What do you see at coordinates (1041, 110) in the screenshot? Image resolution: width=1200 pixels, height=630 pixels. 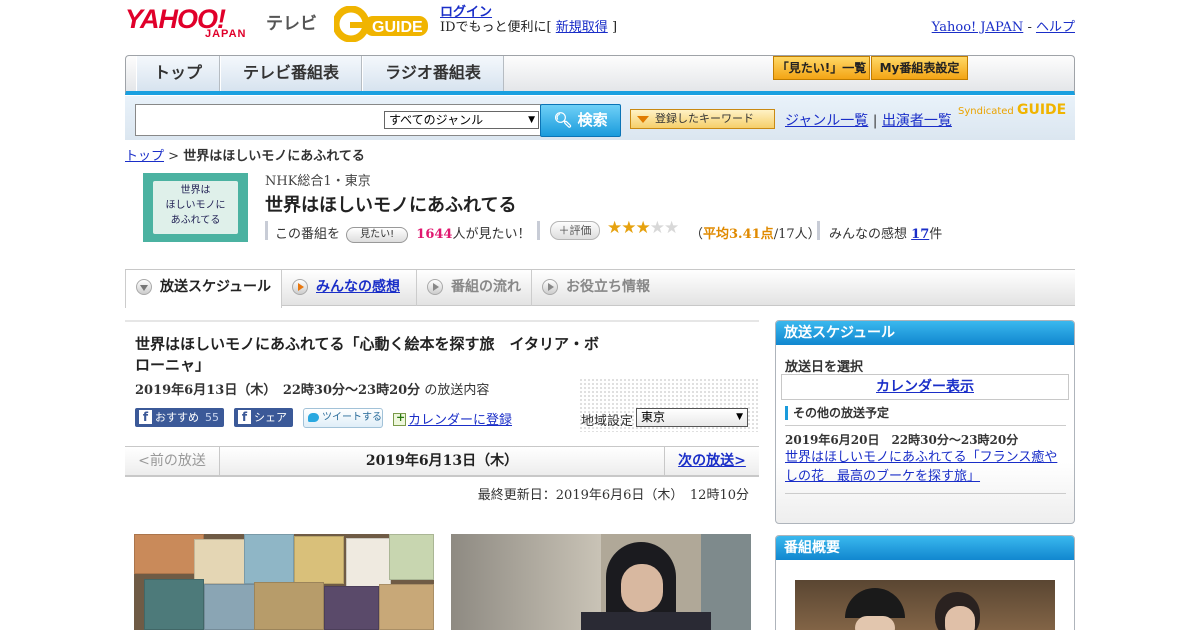 I see `syndicated-gguide-logo: GUIDE` at bounding box center [1041, 110].